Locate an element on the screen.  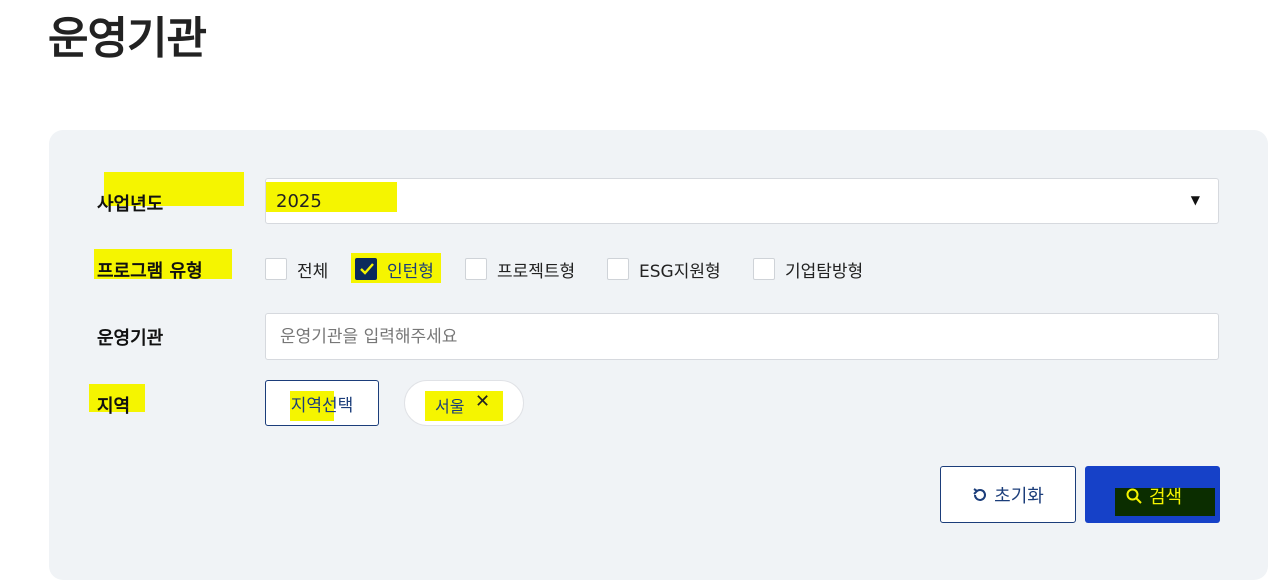
checkbox-label: 전체 is located at coordinates (313, 271).